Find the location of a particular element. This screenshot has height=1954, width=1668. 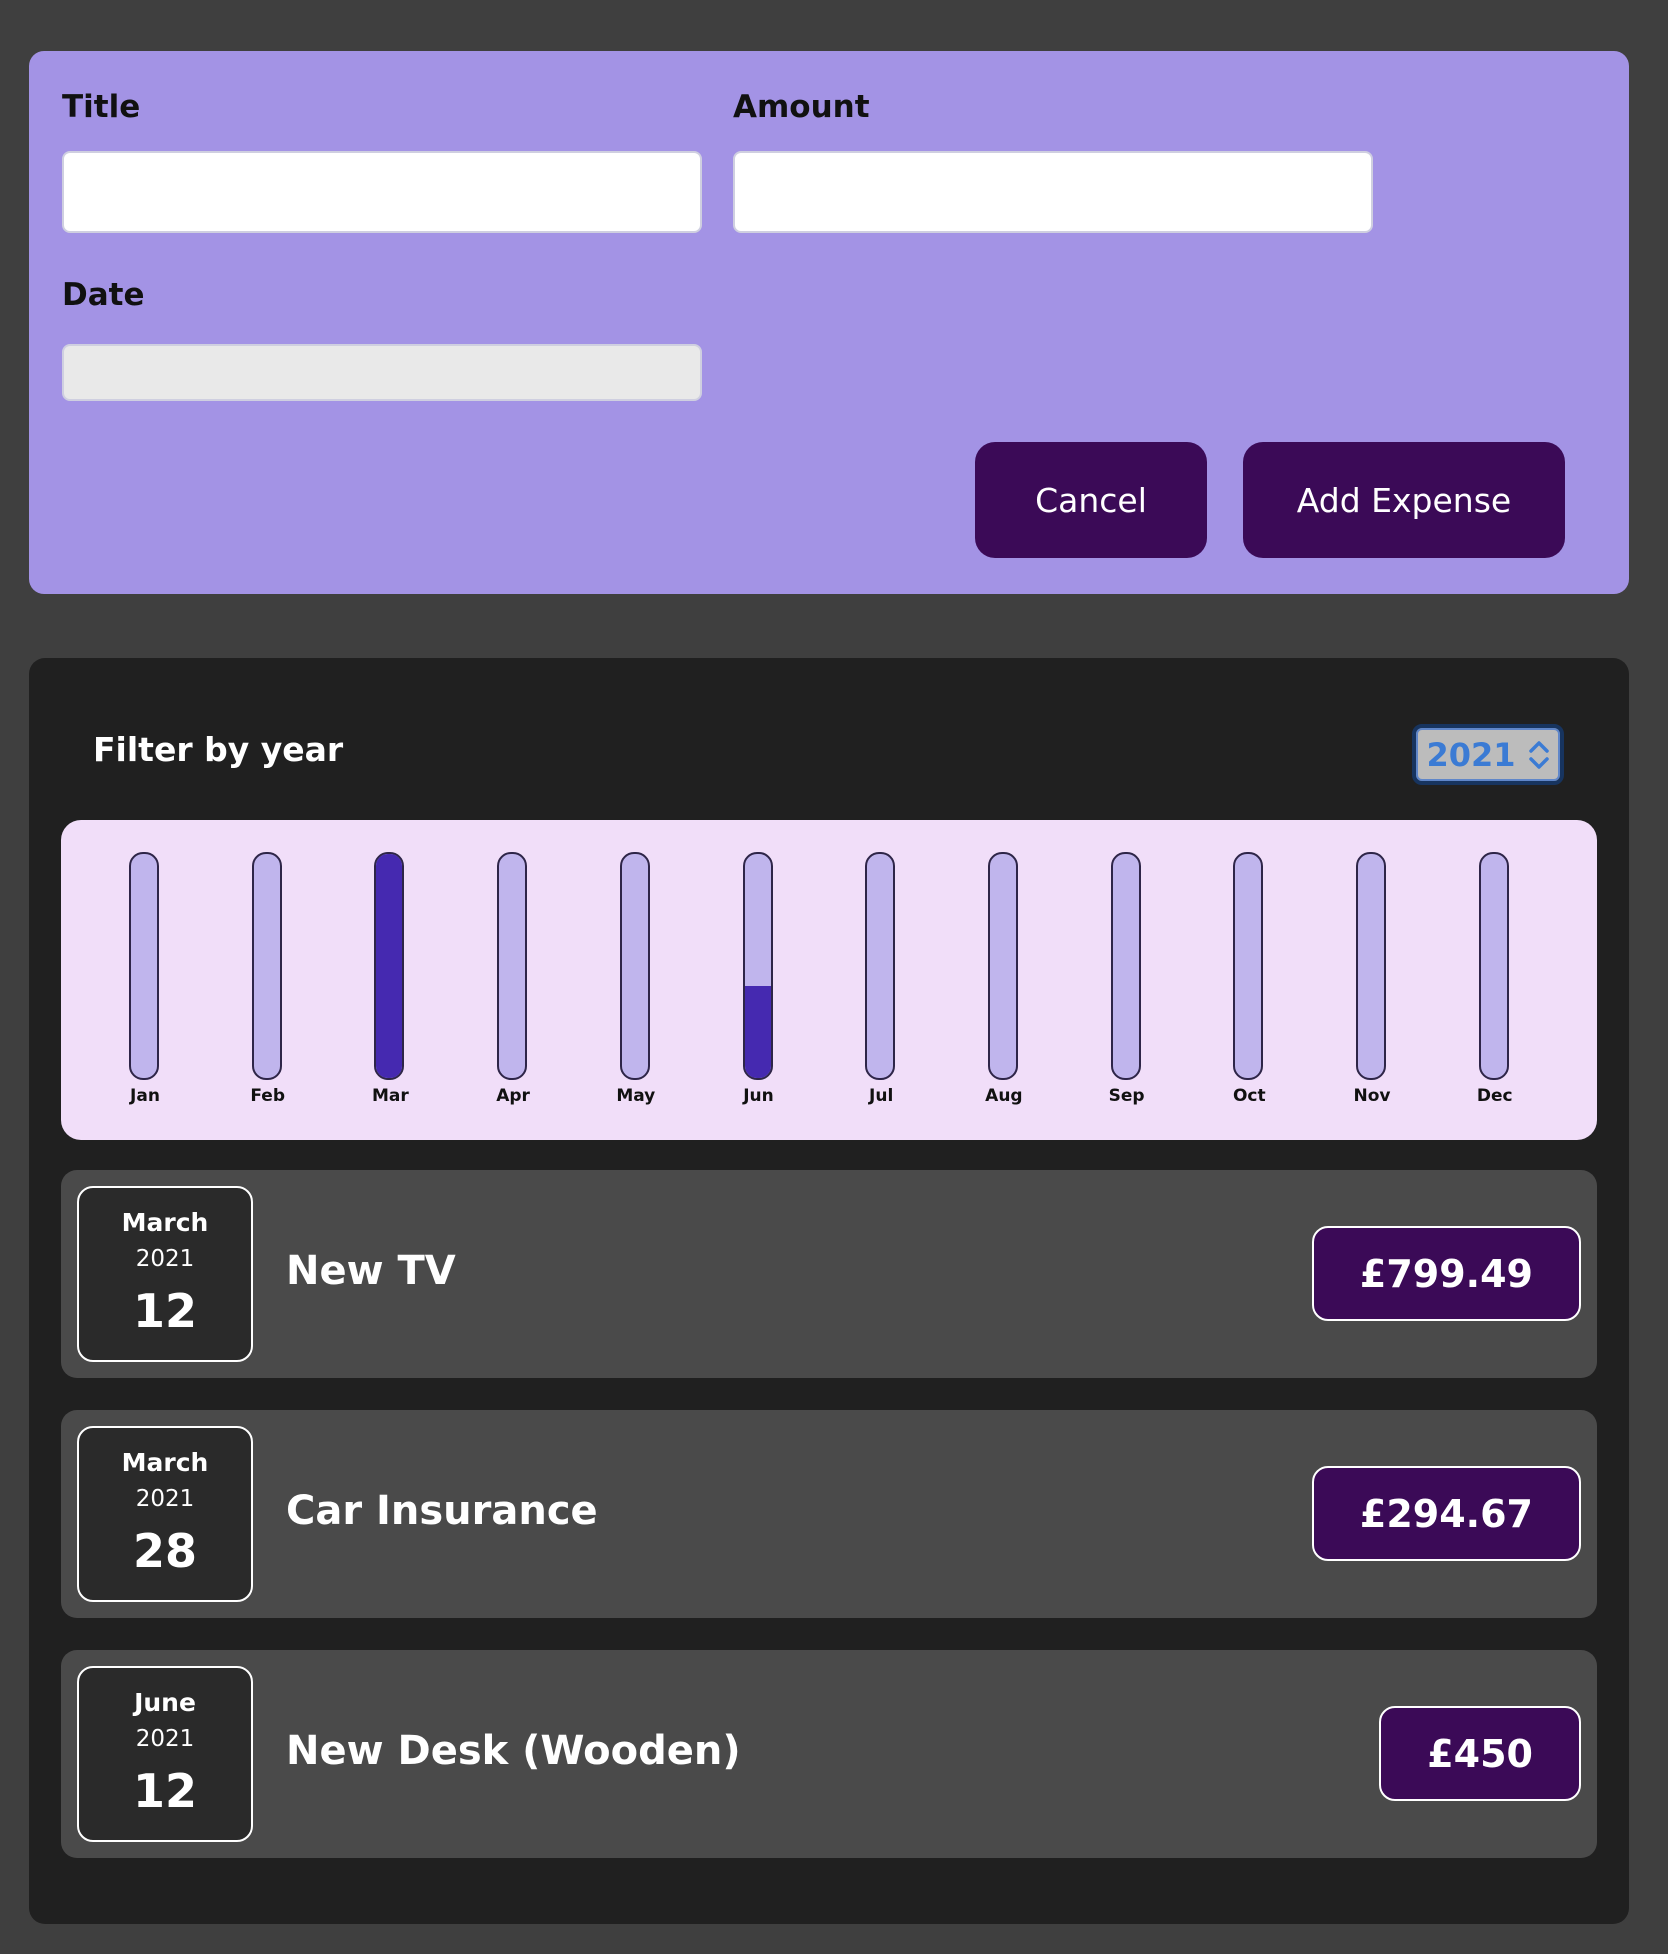

expense-date: March 2021 28 is located at coordinates (165, 1514).